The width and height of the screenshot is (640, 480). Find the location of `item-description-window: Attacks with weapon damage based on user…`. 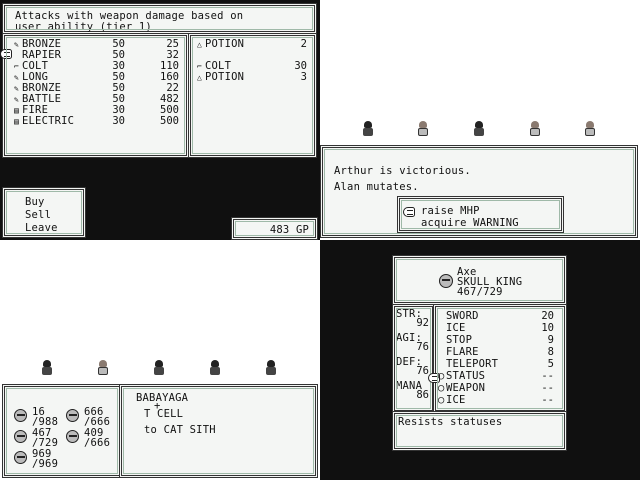

item-description-window: Attacks with weapon damage based on user… is located at coordinates (159, 18).